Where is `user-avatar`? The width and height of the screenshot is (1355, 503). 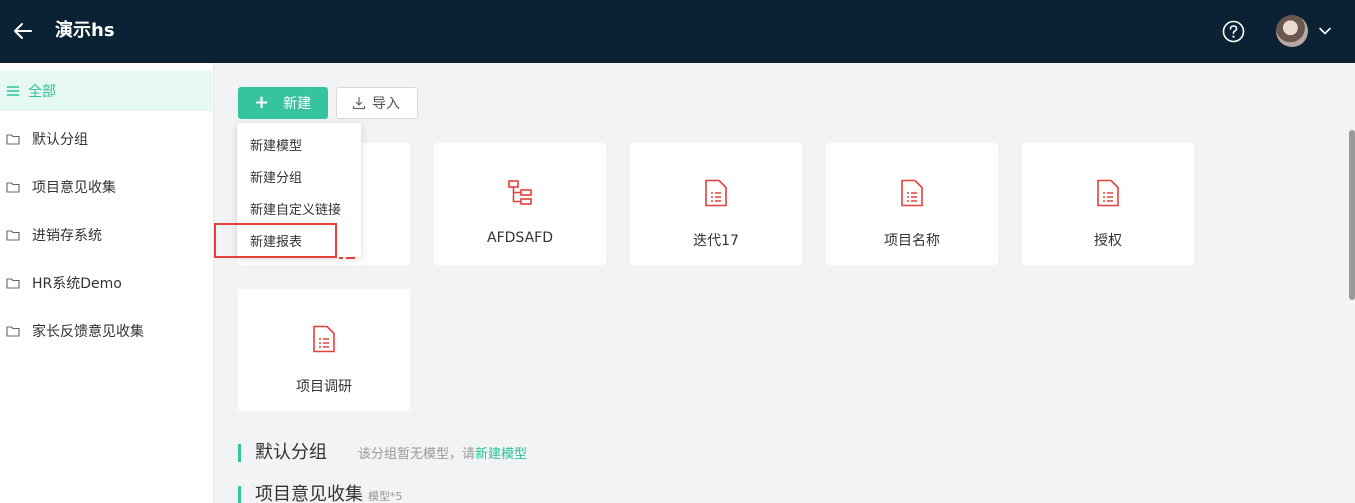 user-avatar is located at coordinates (1292, 31).